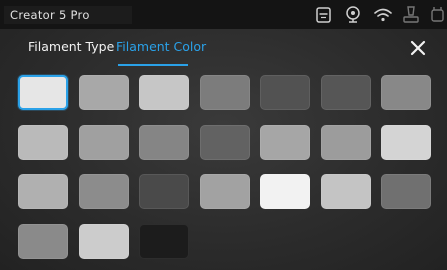  Describe the element at coordinates (71, 47) in the screenshot. I see `tab-filament-type: Filament Type` at that location.